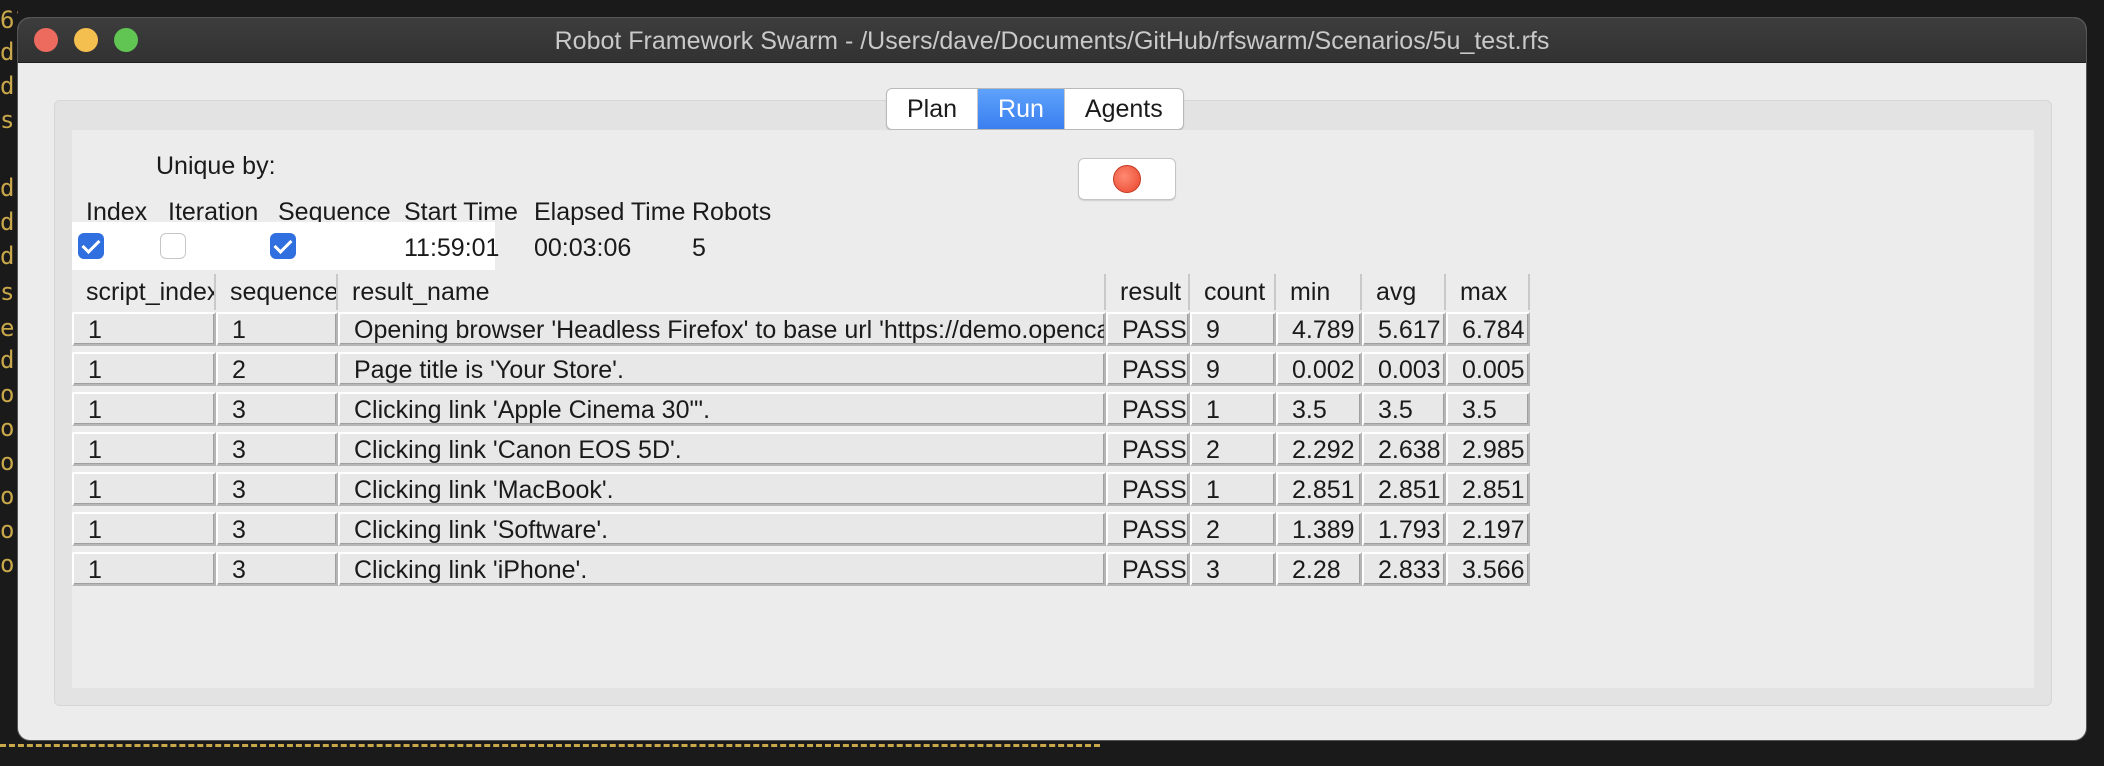  I want to click on column-header-count: count, so click(1233, 292).